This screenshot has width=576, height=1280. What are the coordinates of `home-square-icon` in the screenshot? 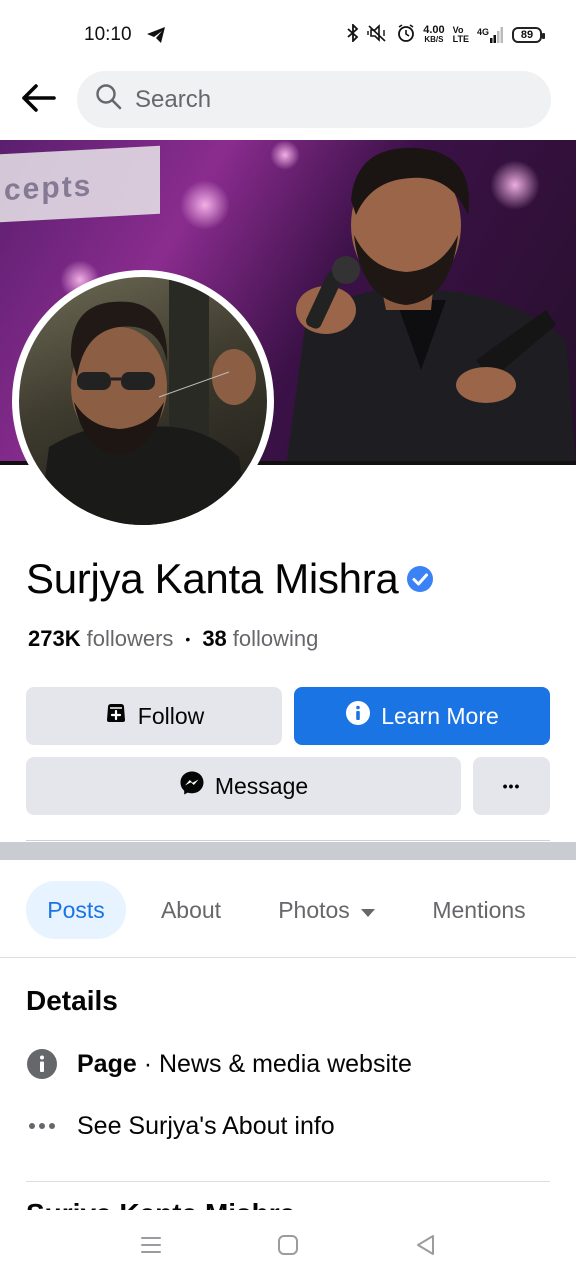 It's located at (288, 1247).